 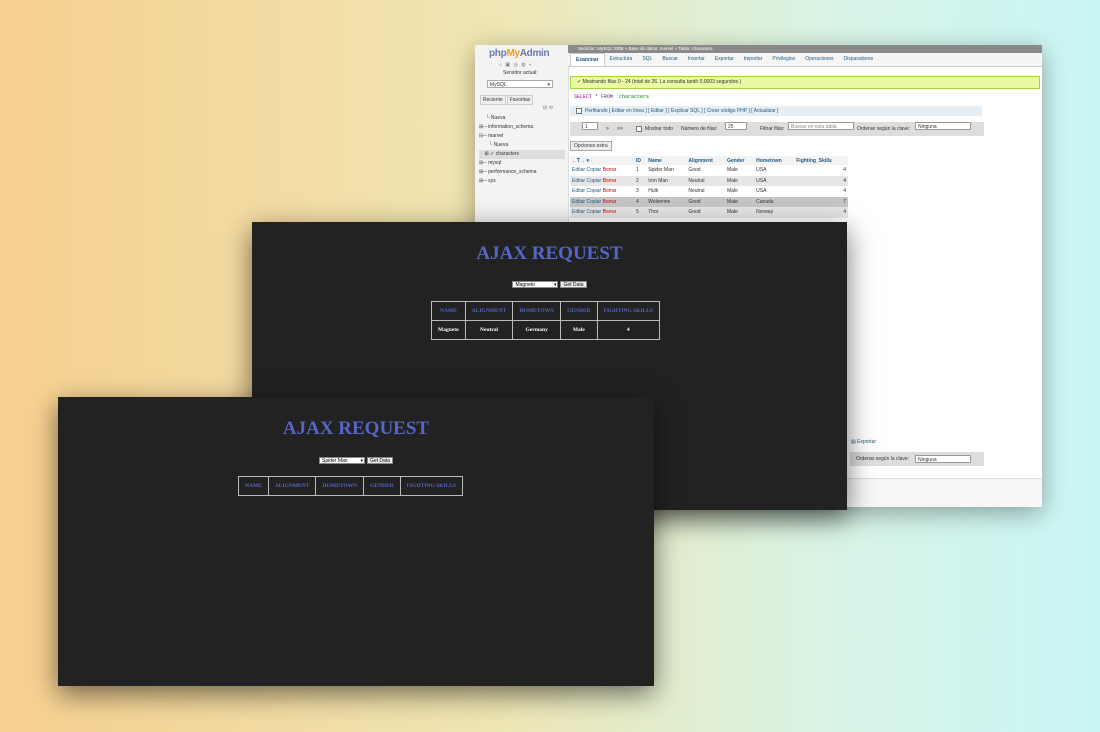 I want to click on server-select: MySQL, so click(x=520, y=84).